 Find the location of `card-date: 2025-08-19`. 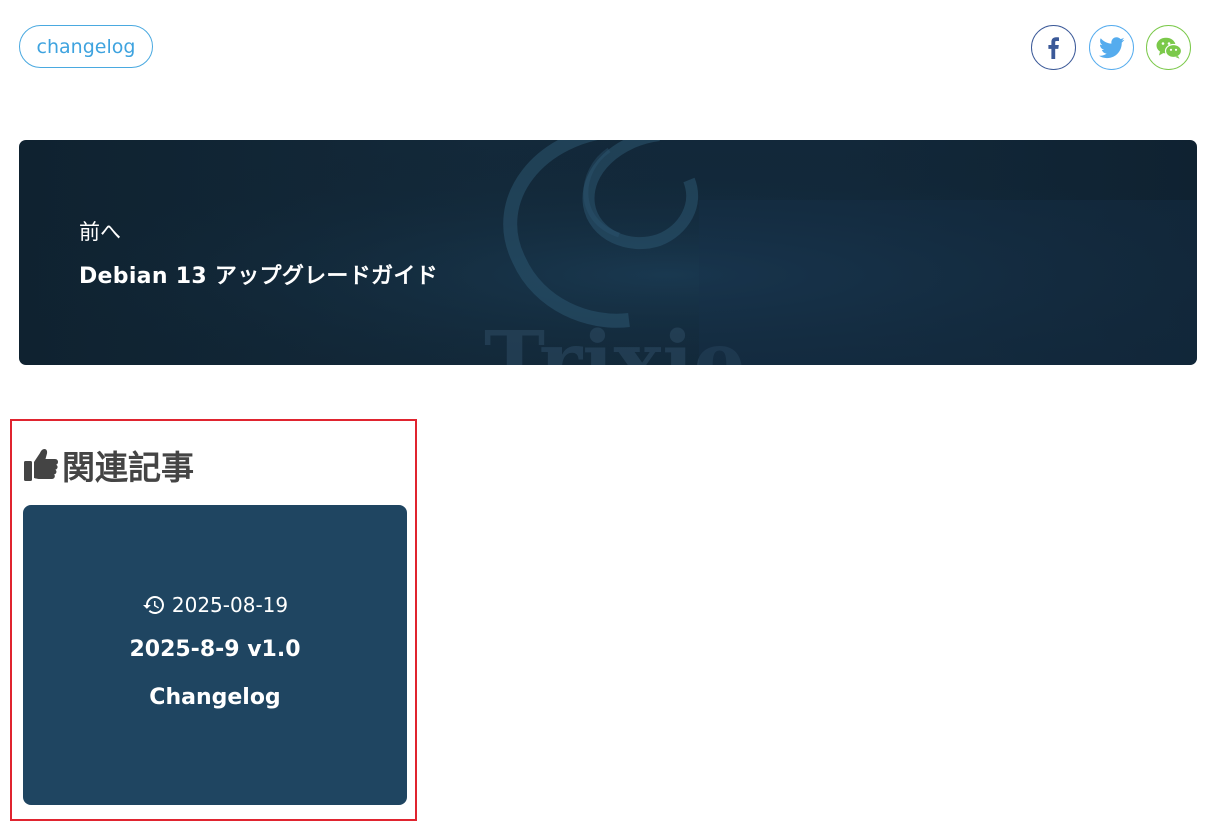

card-date: 2025-08-19 is located at coordinates (230, 605).